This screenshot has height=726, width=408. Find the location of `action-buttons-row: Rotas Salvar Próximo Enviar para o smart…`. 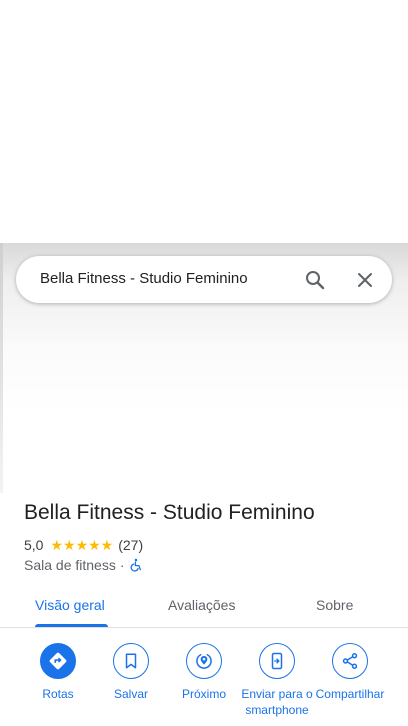

action-buttons-row: Rotas Salvar Próximo Enviar para o smart… is located at coordinates (204, 684).